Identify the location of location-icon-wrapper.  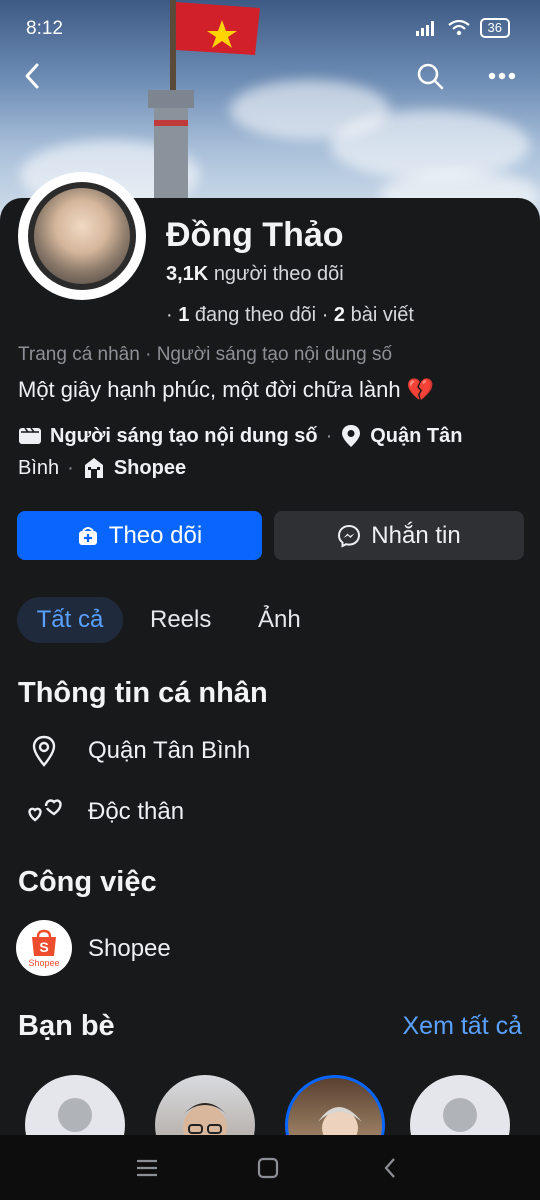
(44, 751).